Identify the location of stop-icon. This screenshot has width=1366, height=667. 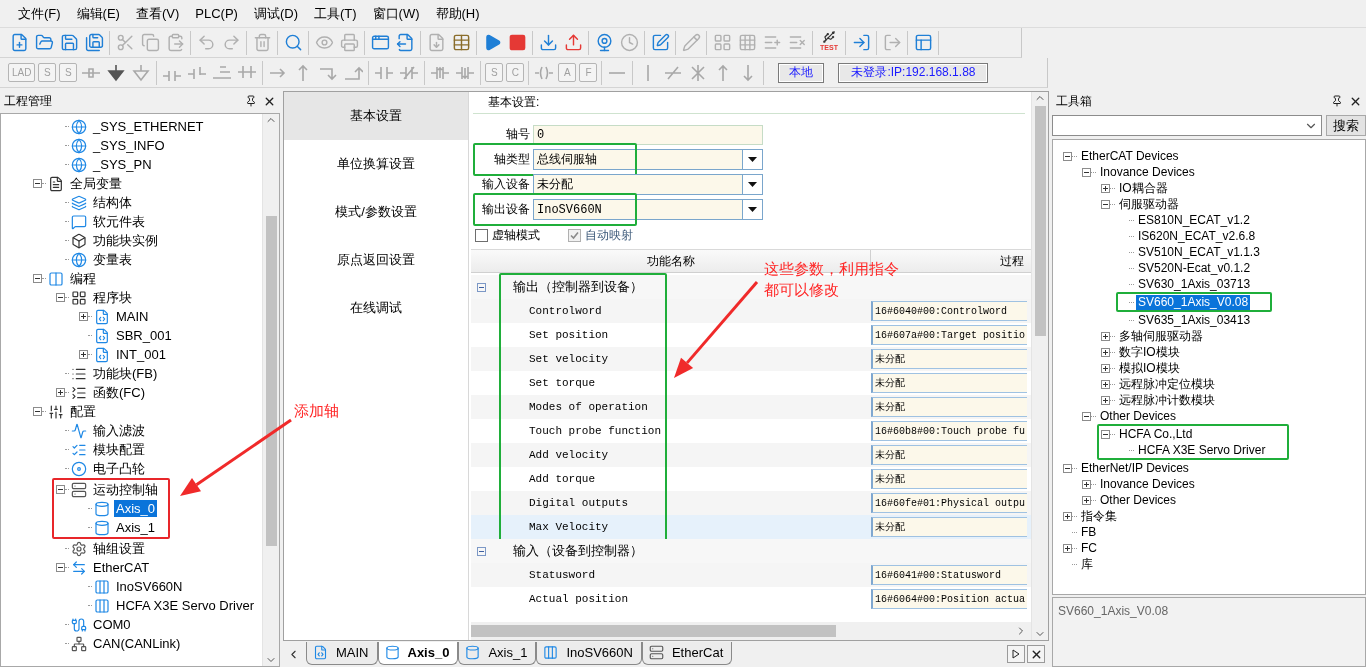
(517, 42).